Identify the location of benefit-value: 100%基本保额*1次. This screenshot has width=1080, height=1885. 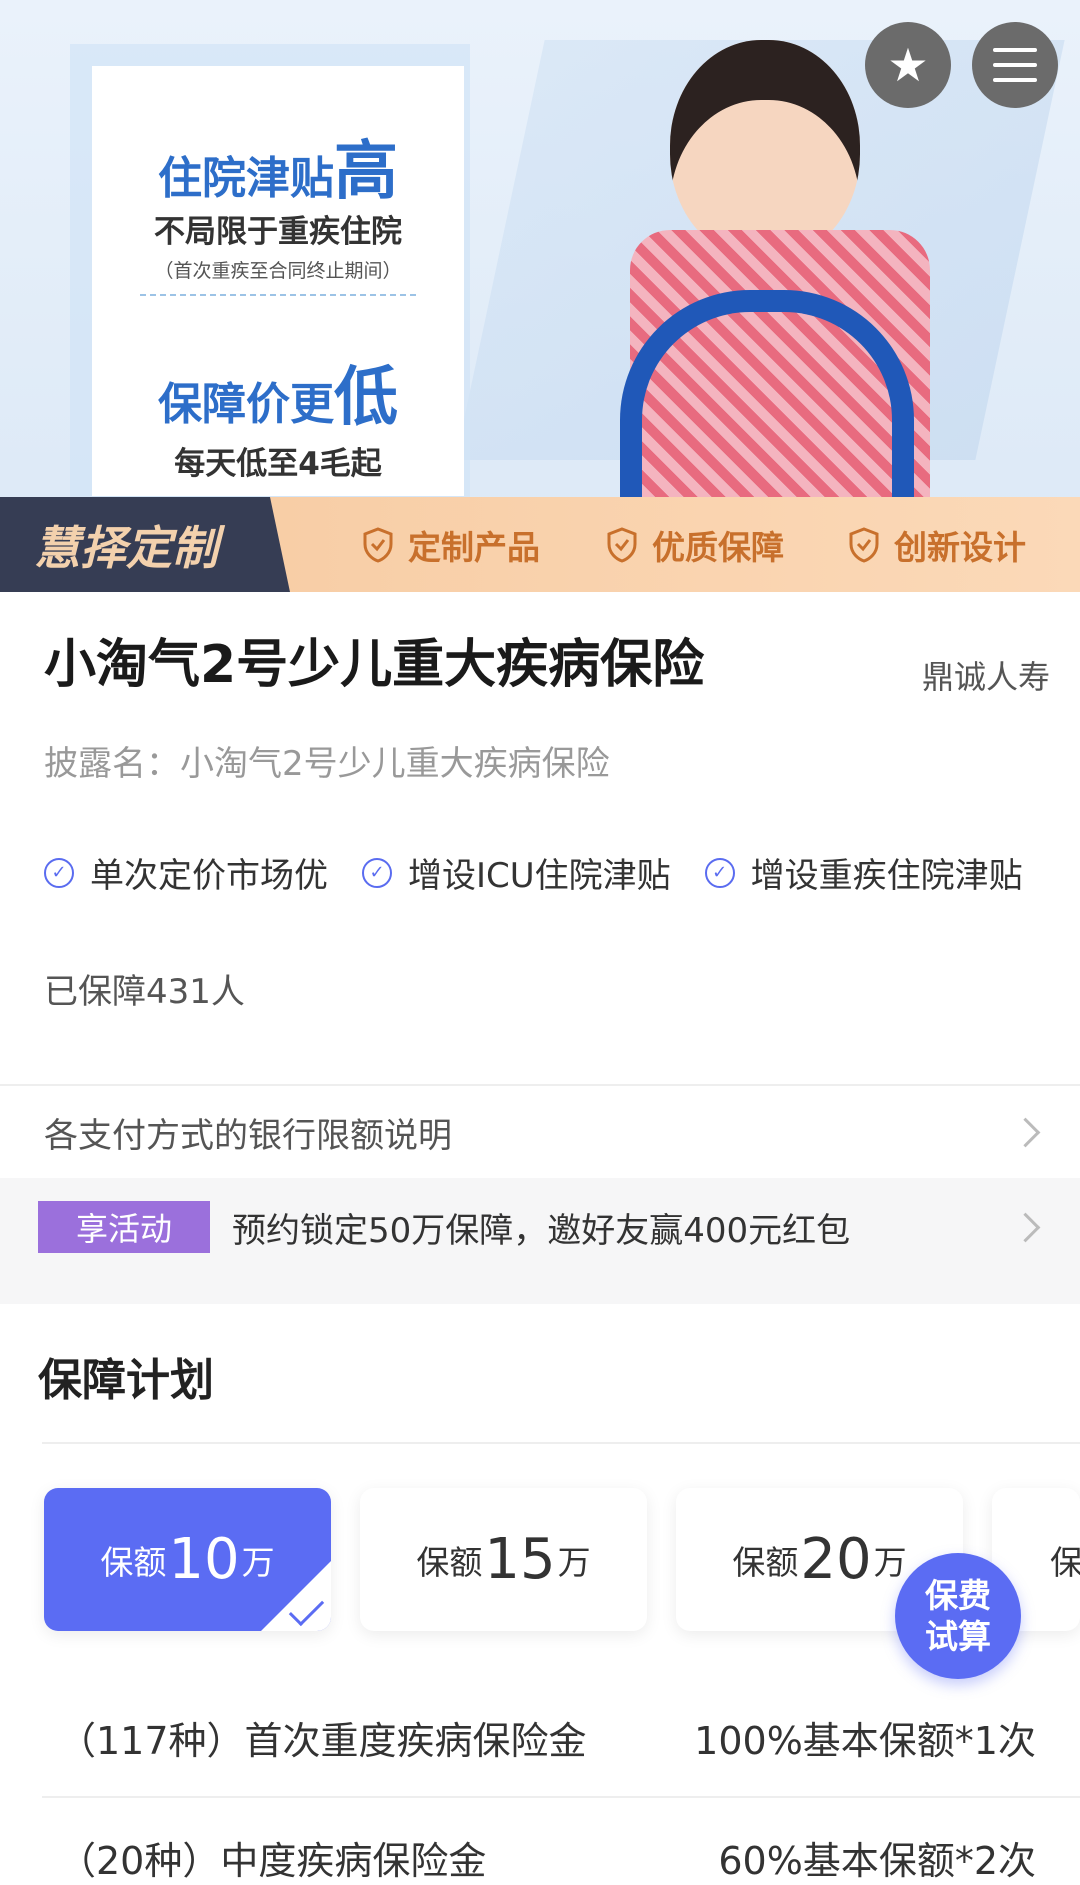
(865, 1741).